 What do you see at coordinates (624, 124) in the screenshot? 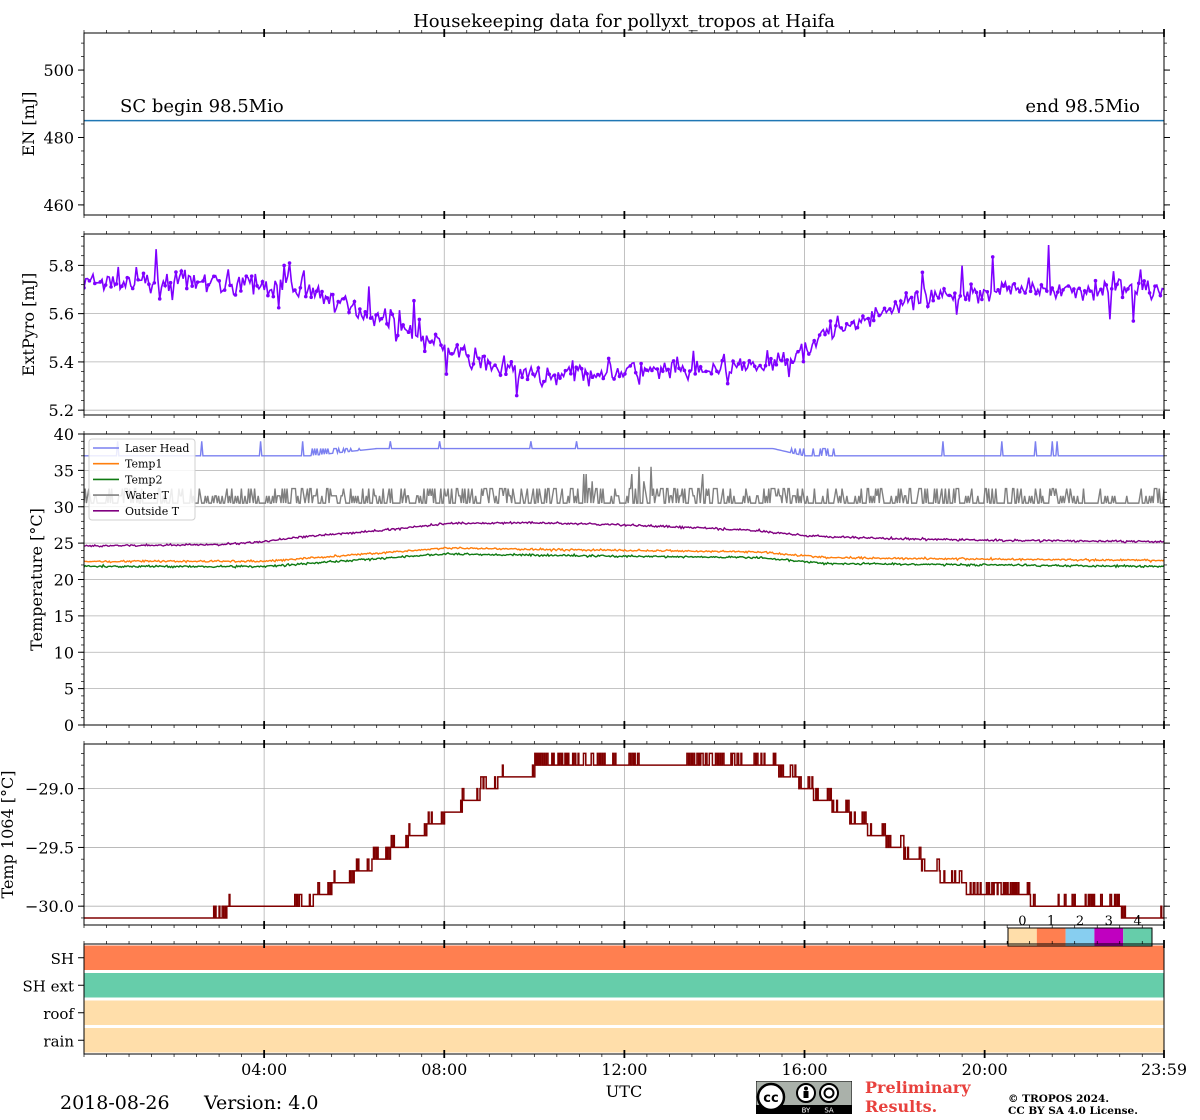
I see `axes-frame` at bounding box center [624, 124].